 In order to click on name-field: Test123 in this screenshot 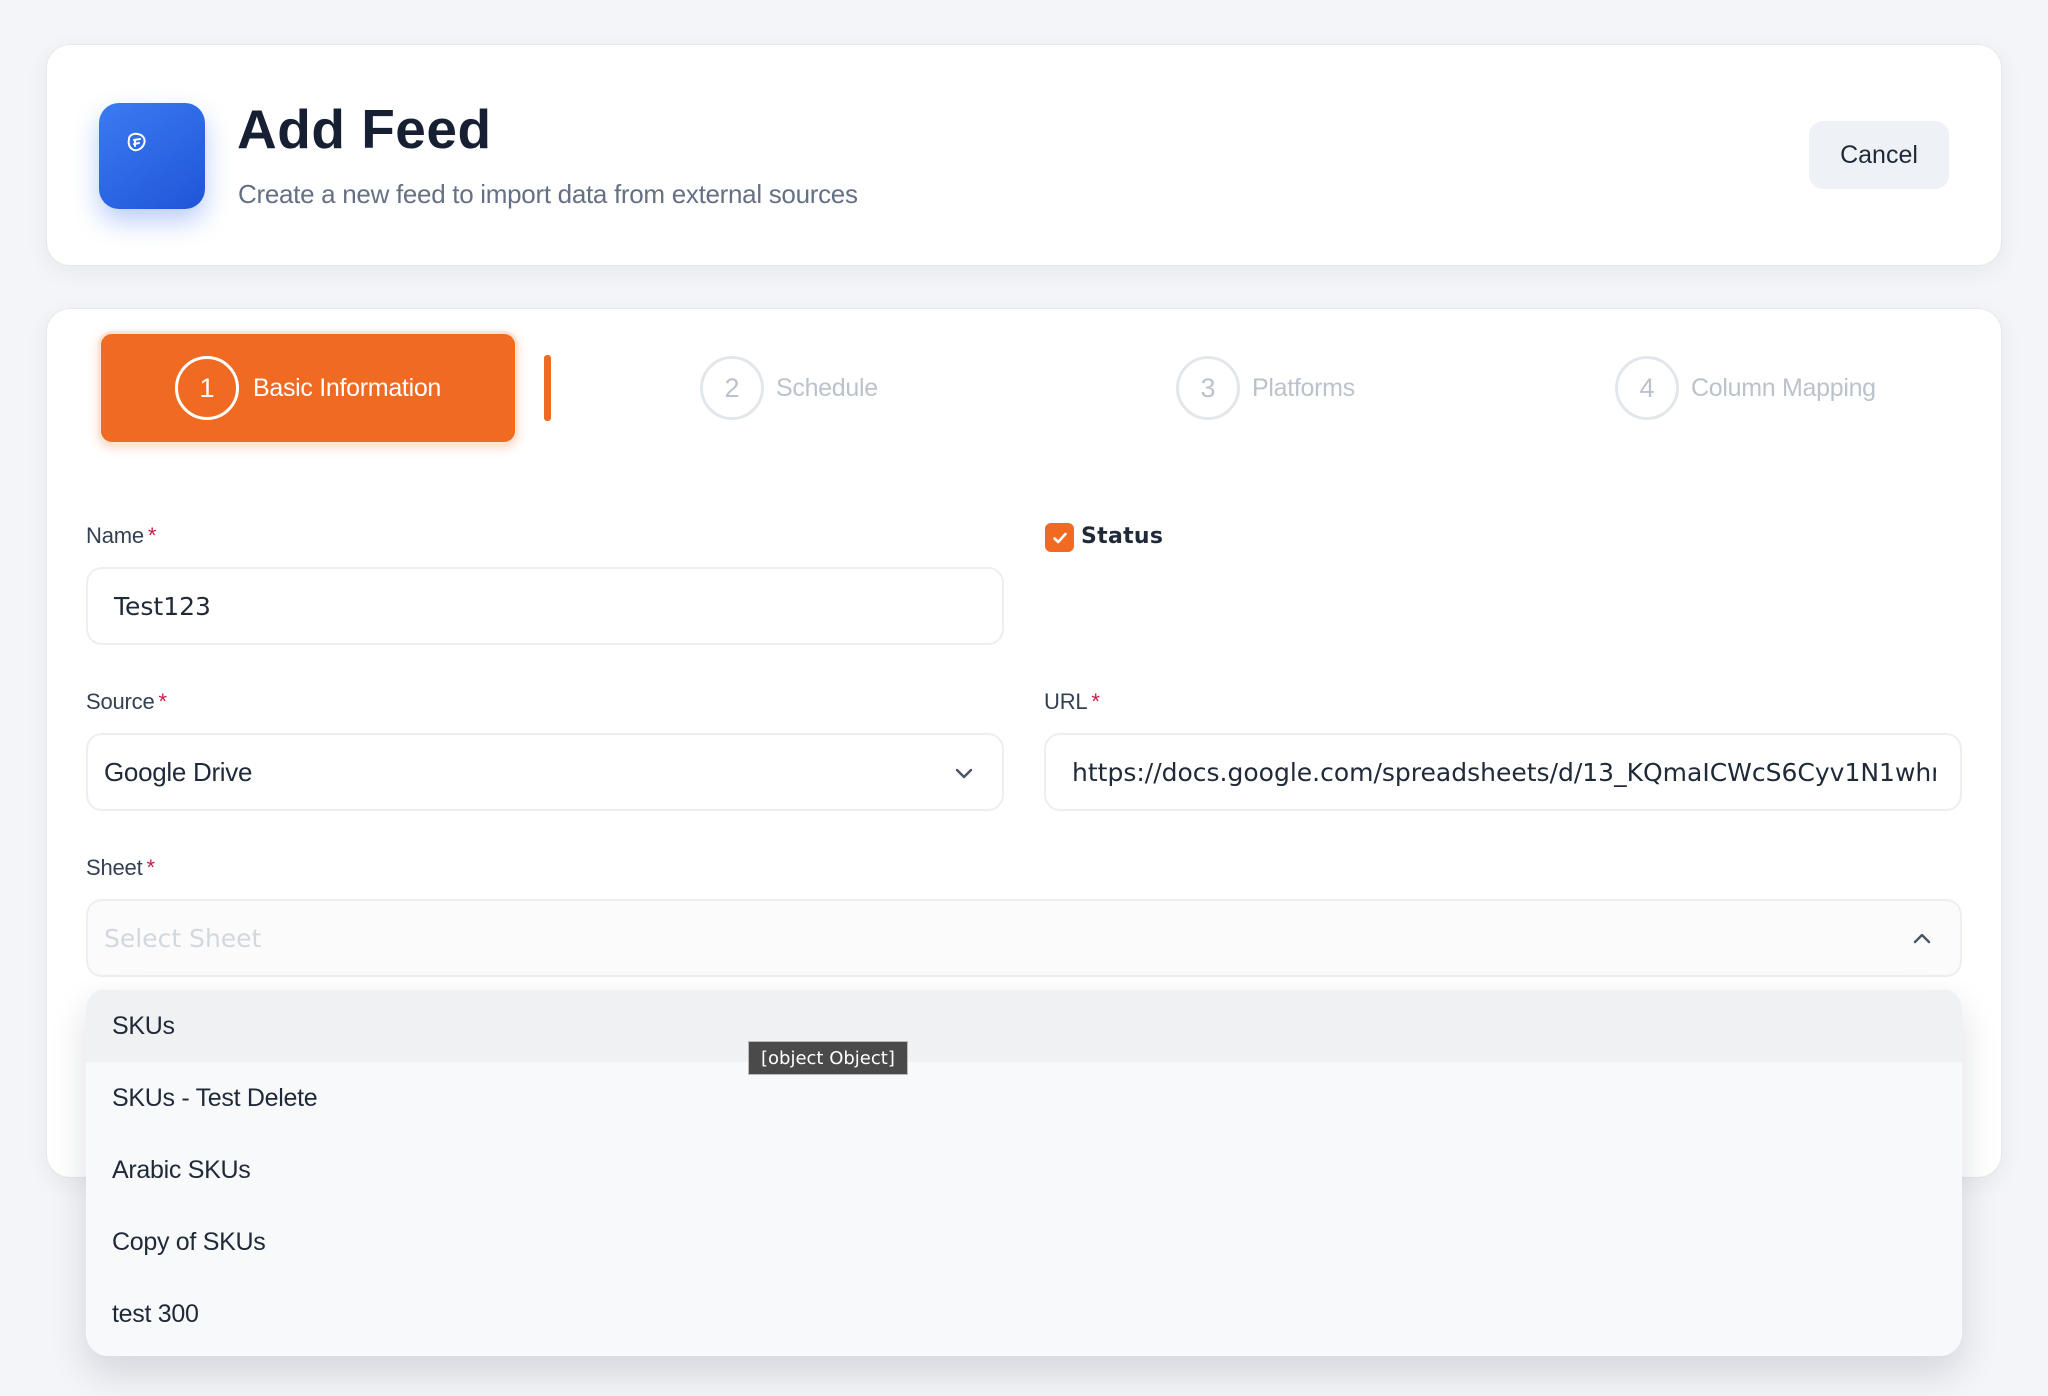, I will do `click(545, 606)`.